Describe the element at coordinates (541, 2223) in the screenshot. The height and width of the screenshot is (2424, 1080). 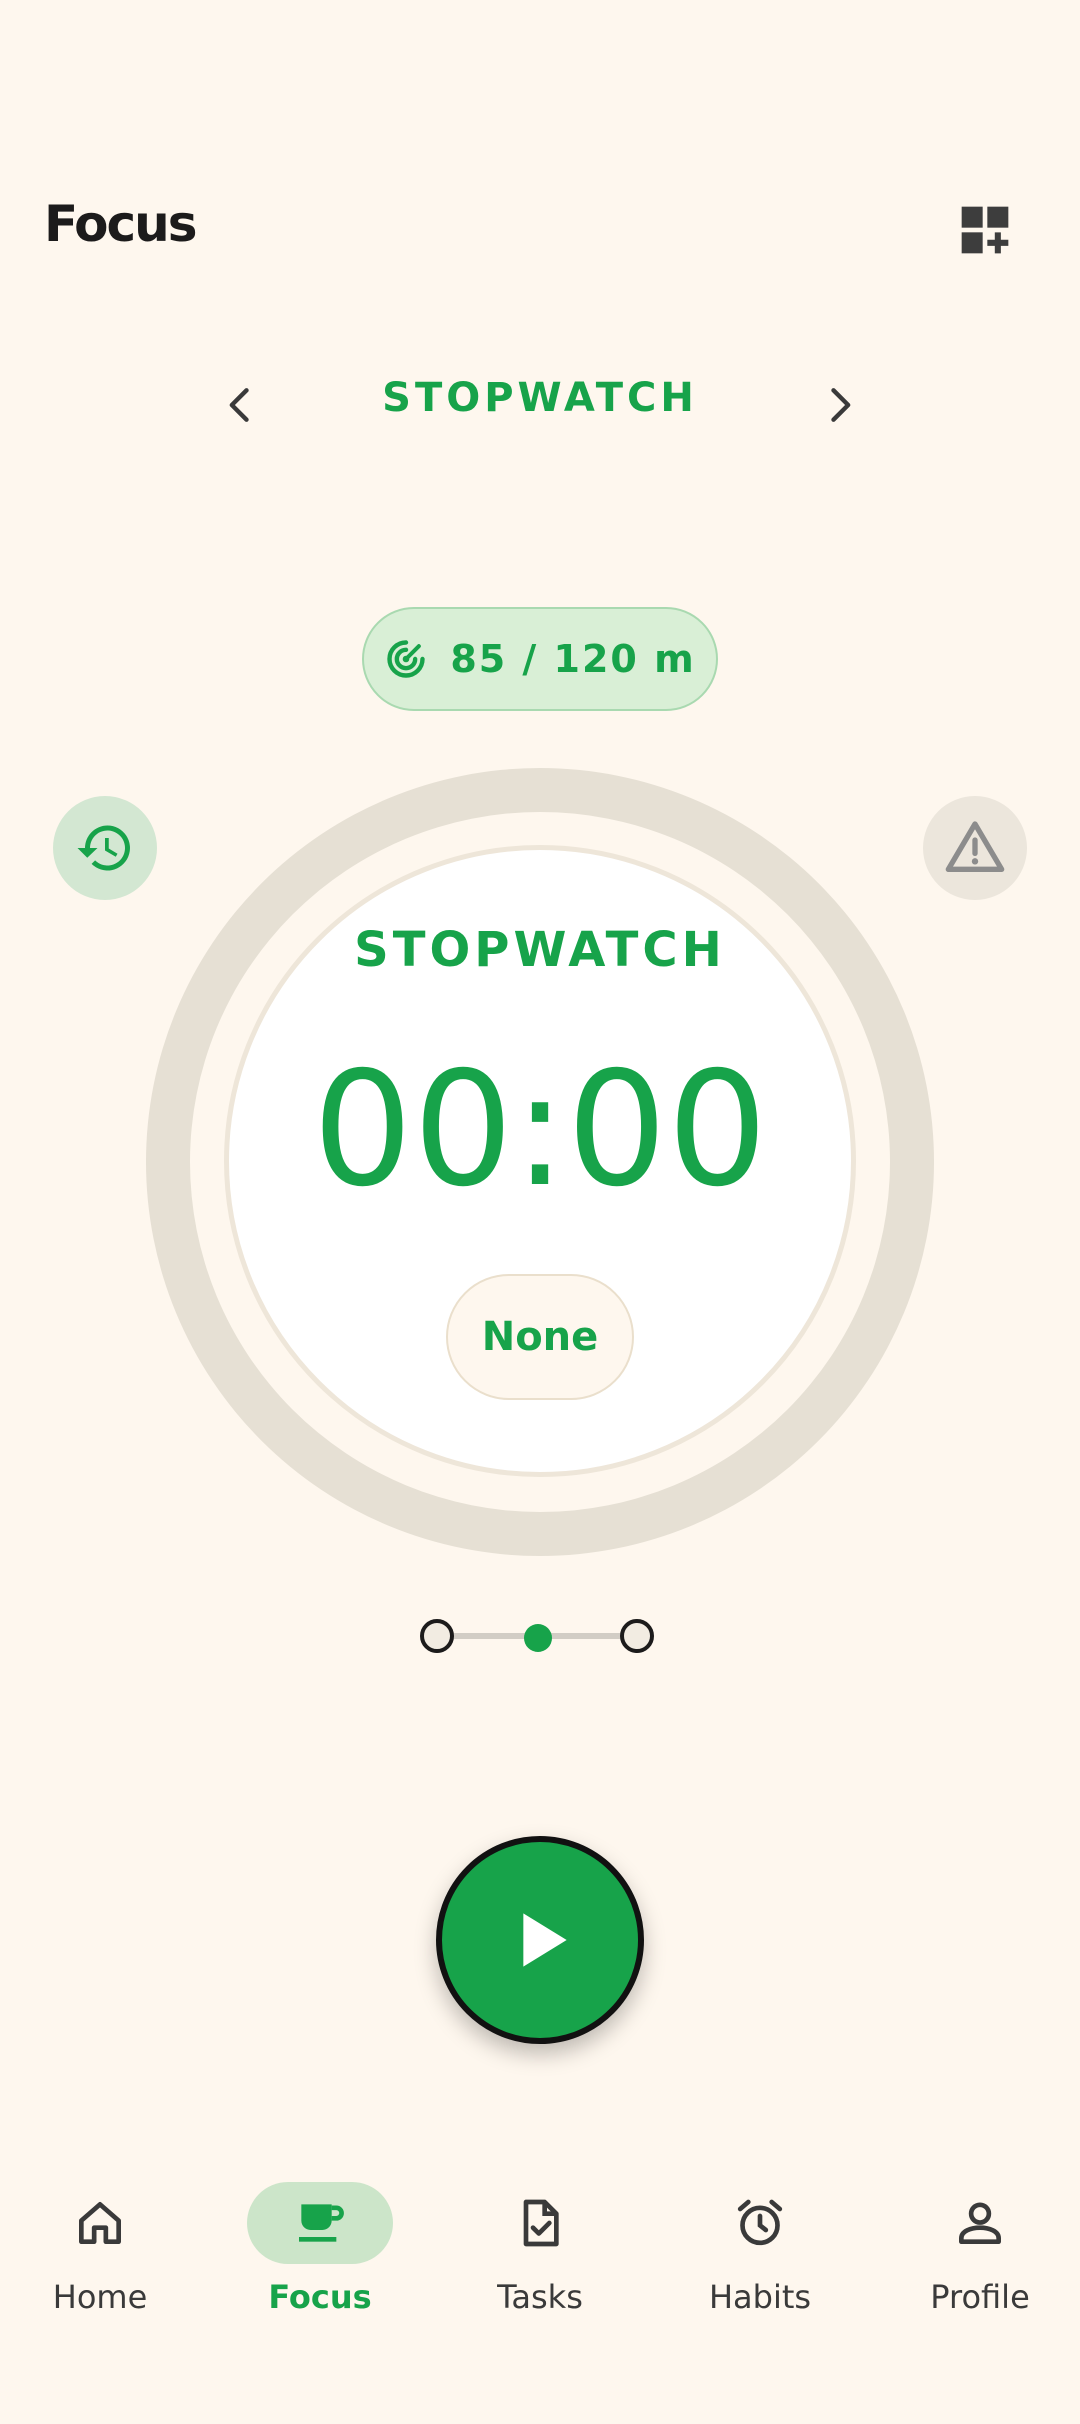
I see `task-check-icon` at that location.